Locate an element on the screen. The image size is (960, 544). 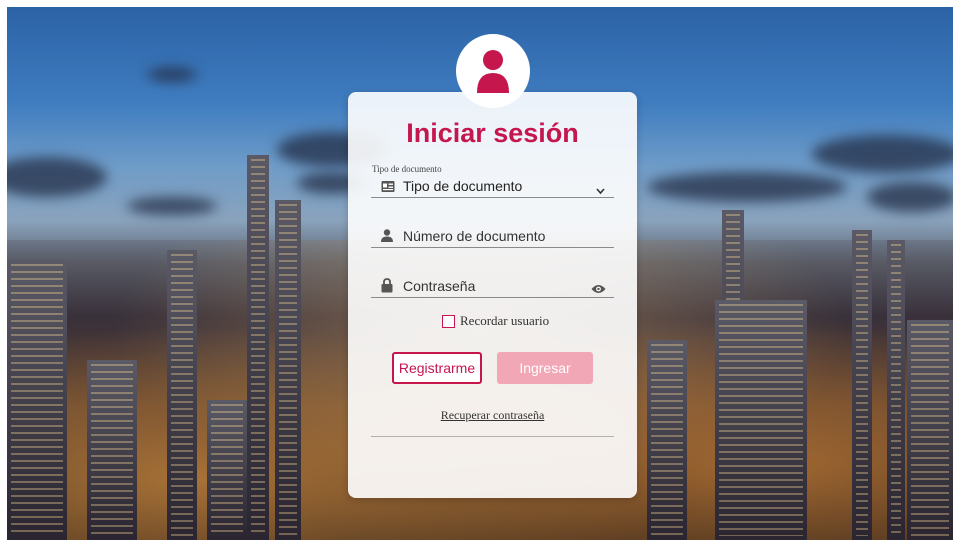
register-button: Registrarme is located at coordinates (437, 368).